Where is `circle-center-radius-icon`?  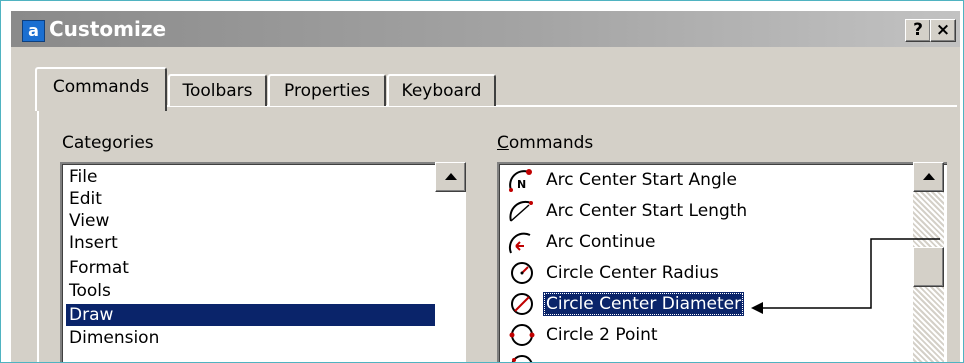
circle-center-radius-icon is located at coordinates (522, 273).